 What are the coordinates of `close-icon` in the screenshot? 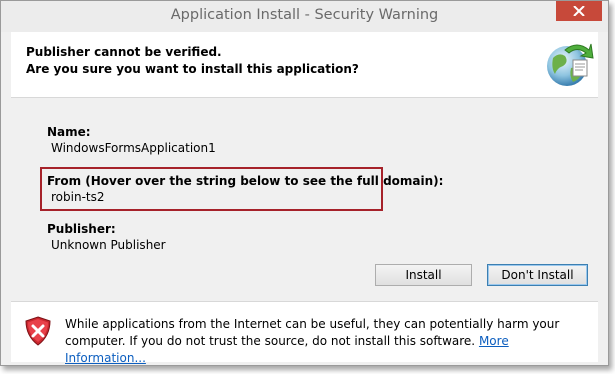 It's located at (579, 11).